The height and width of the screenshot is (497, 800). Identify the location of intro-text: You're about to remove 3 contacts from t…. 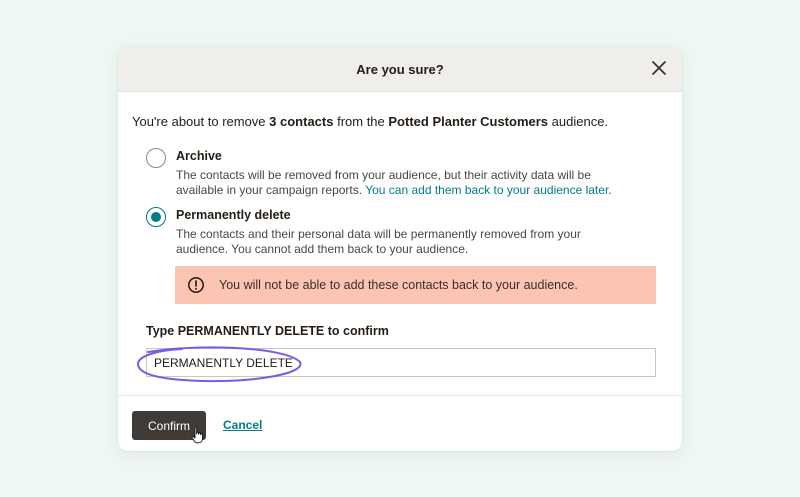
(370, 121).